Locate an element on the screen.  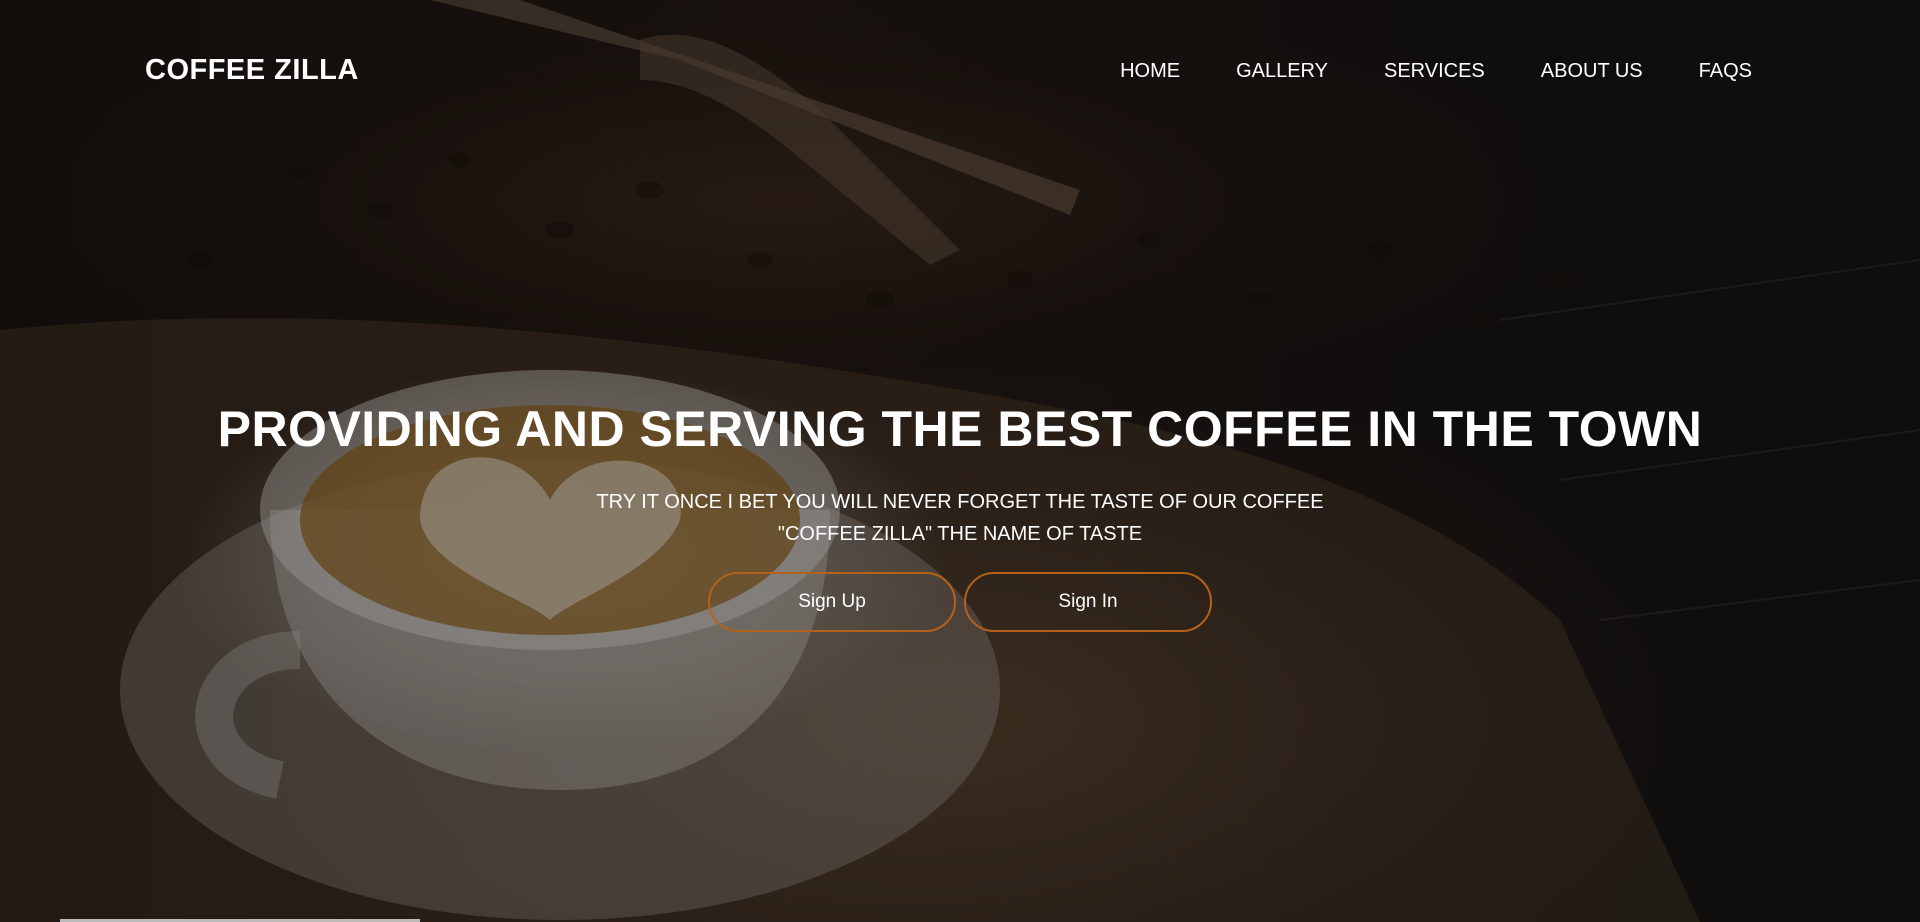
sign-up-button: Sign Up is located at coordinates (832, 602).